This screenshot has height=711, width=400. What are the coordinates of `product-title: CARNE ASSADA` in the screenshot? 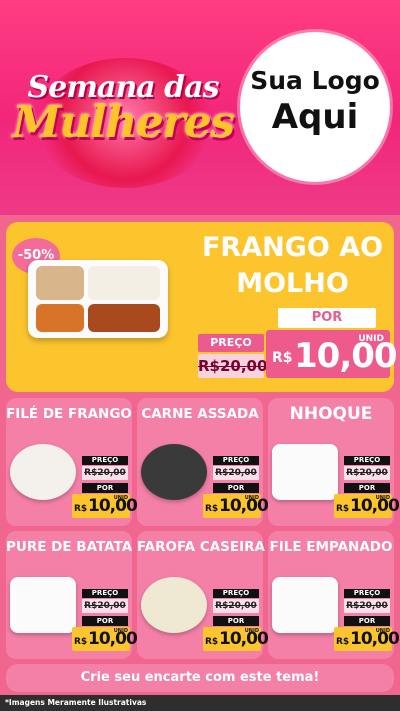 It's located at (200, 414).